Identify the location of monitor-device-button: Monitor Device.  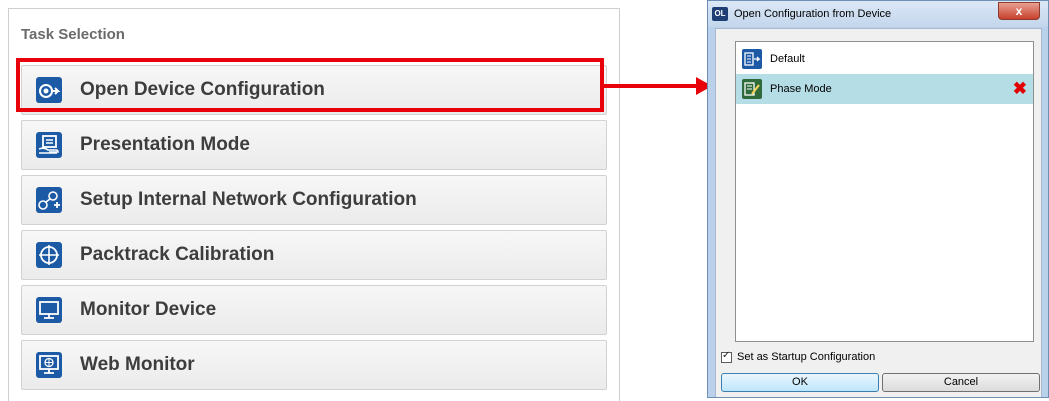
(314, 310).